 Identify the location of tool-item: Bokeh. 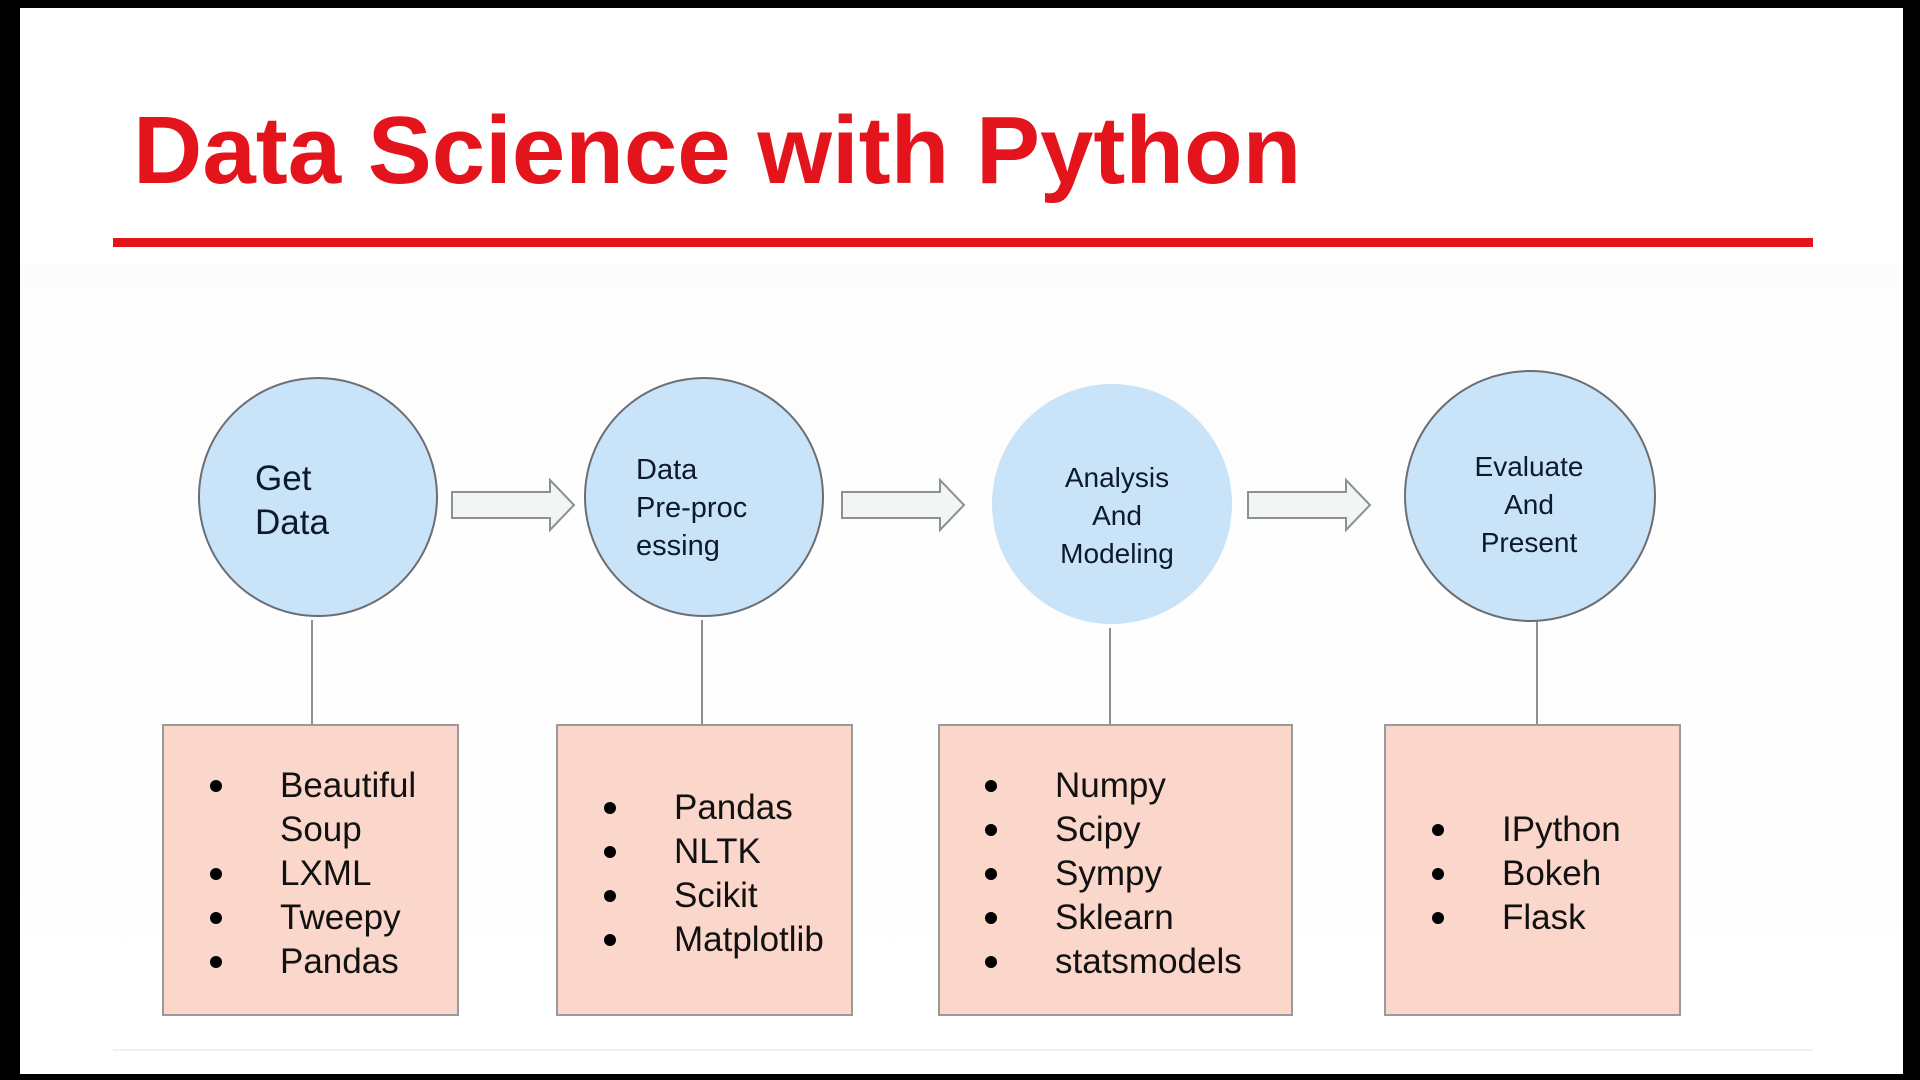
(1526, 874).